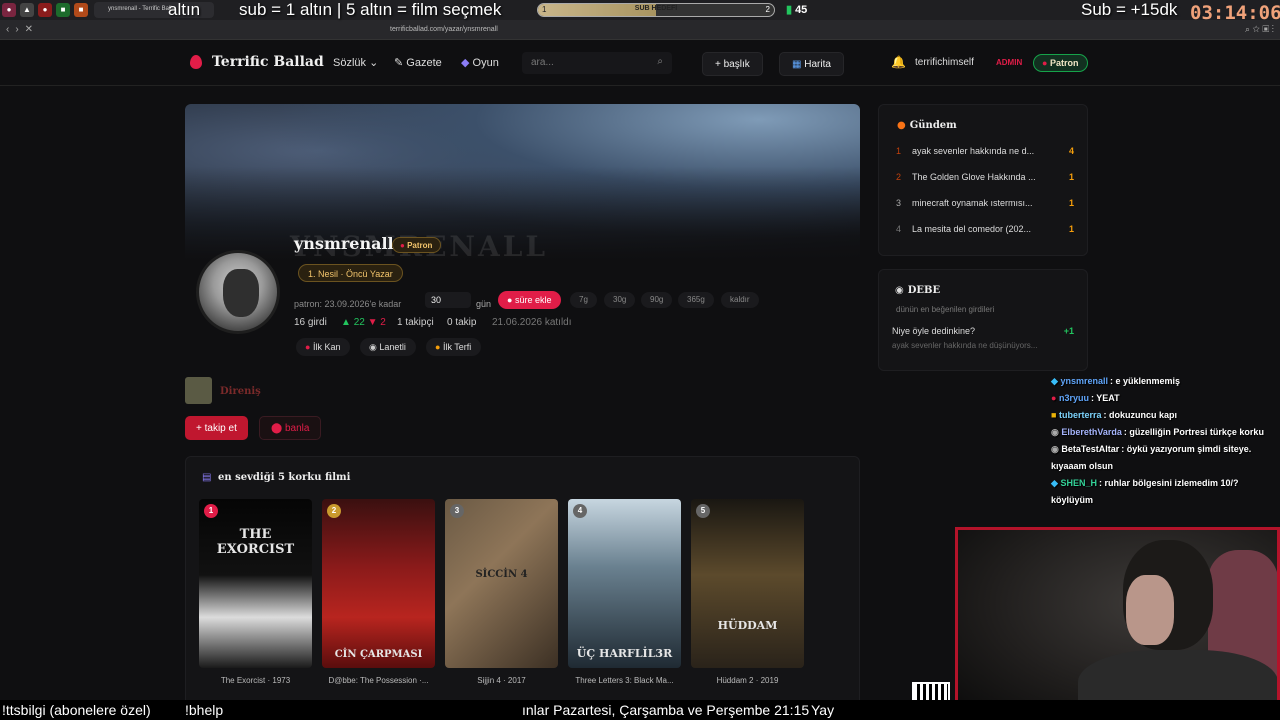 This screenshot has width=1280, height=720. What do you see at coordinates (657, 300) in the screenshot?
I see `preset-90g: 90g` at bounding box center [657, 300].